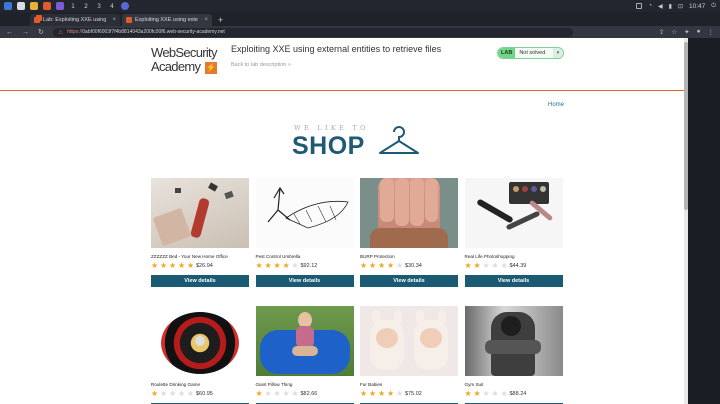 Image resolution: width=720 pixels, height=404 pixels. What do you see at coordinates (489, 256) in the screenshot?
I see `product-name: Real Life Photoshopping` at bounding box center [489, 256].